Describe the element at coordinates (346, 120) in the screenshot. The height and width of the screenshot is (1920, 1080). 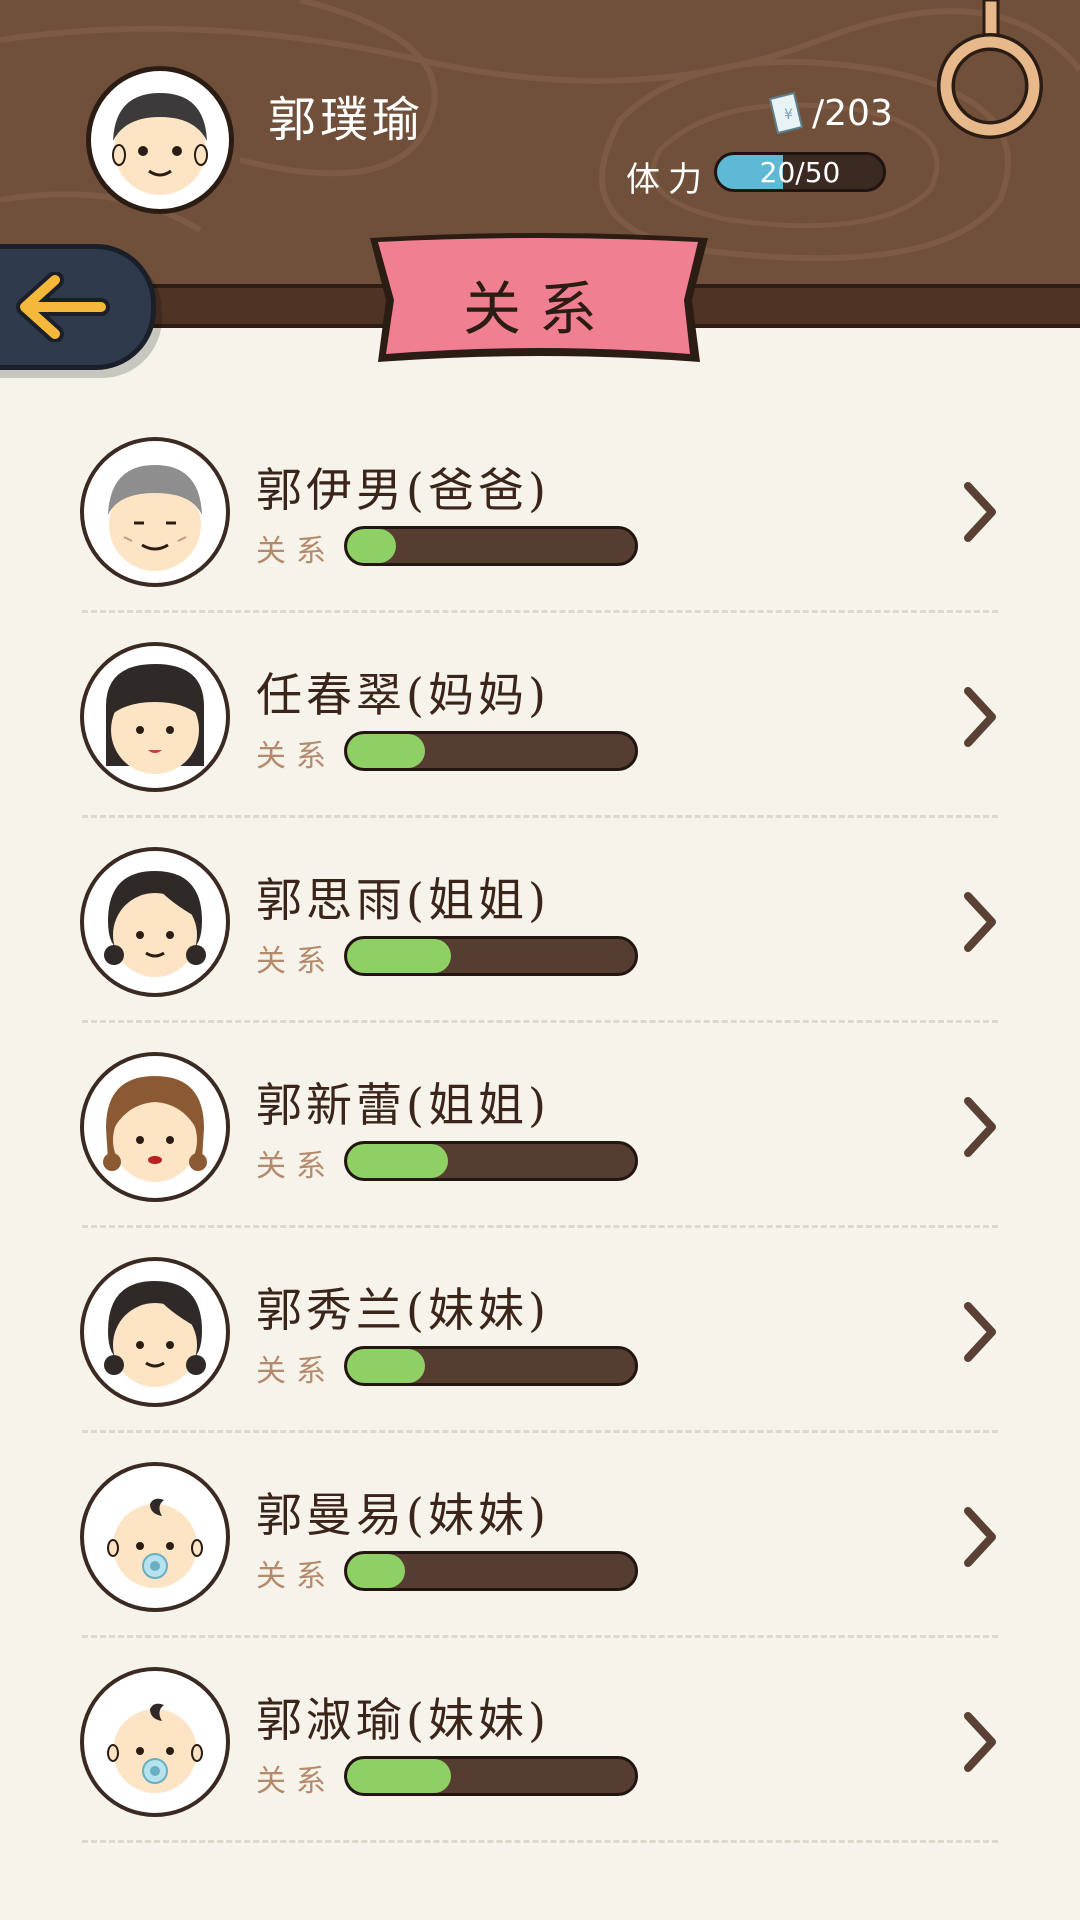
I see `player-name: 郭璞瑜` at that location.